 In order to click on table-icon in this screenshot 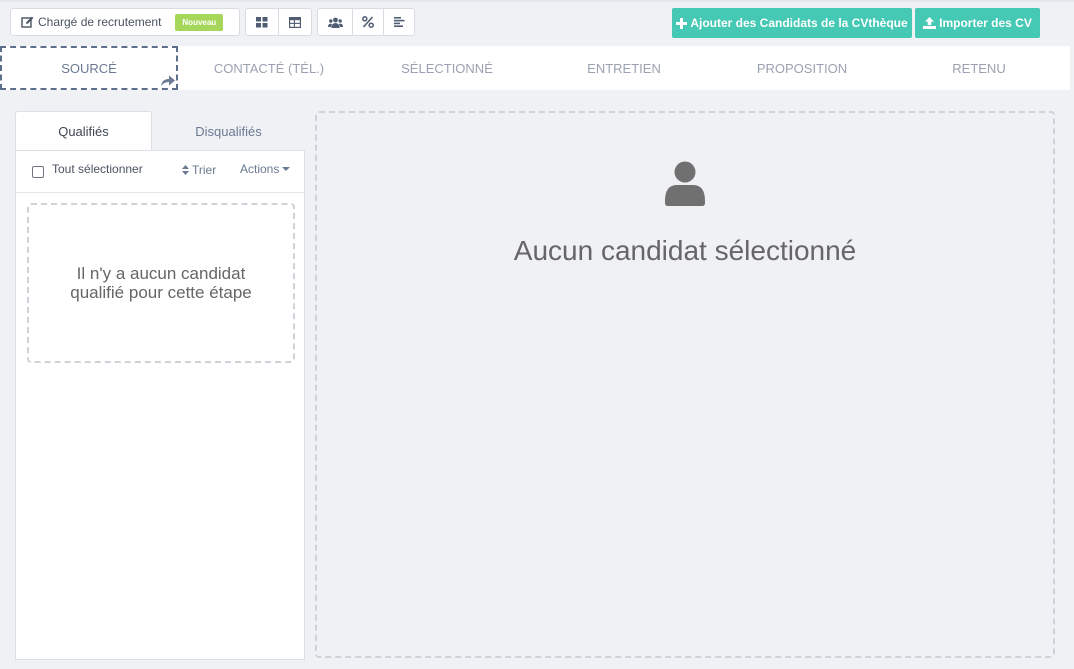, I will do `click(295, 22)`.